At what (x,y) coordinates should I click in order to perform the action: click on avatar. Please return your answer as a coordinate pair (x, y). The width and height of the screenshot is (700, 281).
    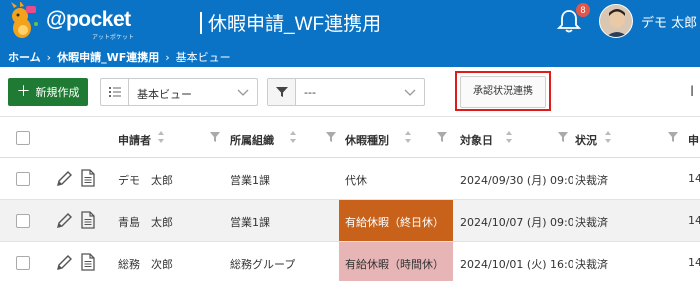
    Looking at the image, I should click on (616, 21).